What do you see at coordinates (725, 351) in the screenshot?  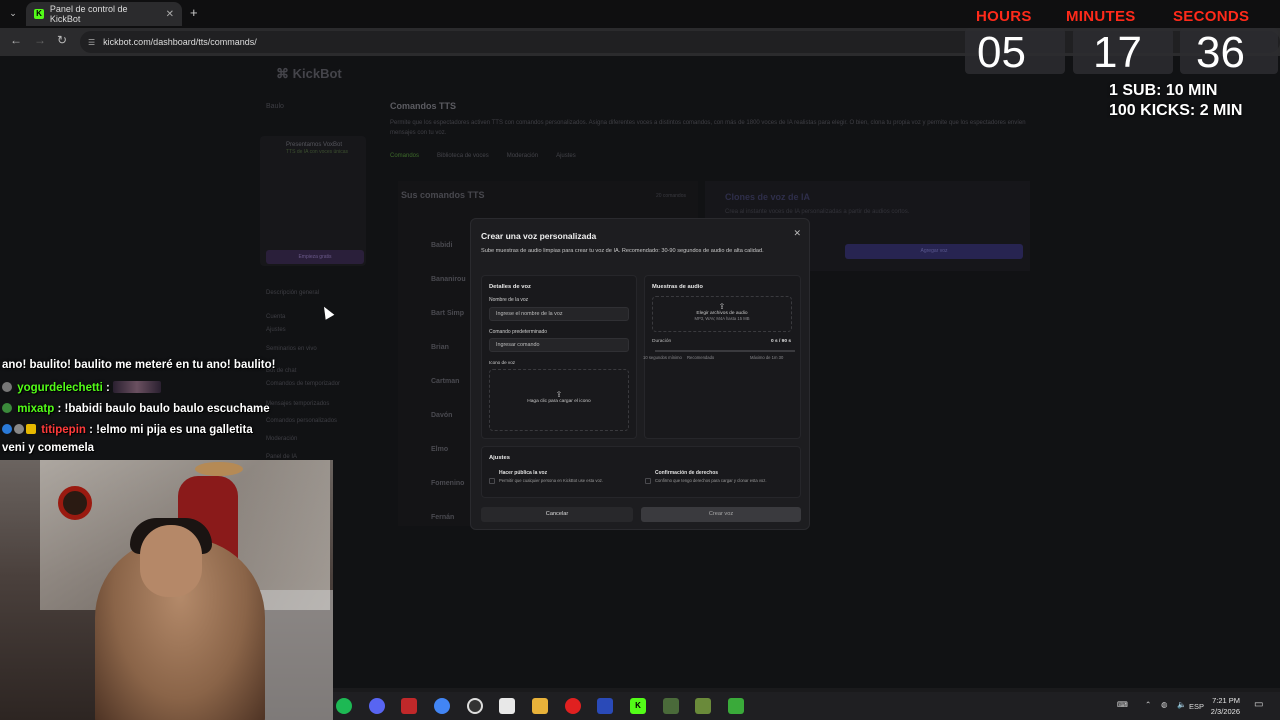 I see `duration-progress-bar` at bounding box center [725, 351].